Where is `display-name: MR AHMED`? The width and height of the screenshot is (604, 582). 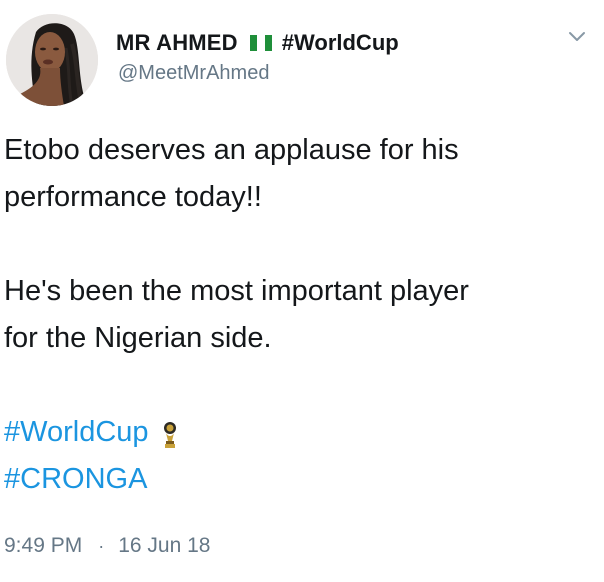
display-name: MR AHMED is located at coordinates (177, 43).